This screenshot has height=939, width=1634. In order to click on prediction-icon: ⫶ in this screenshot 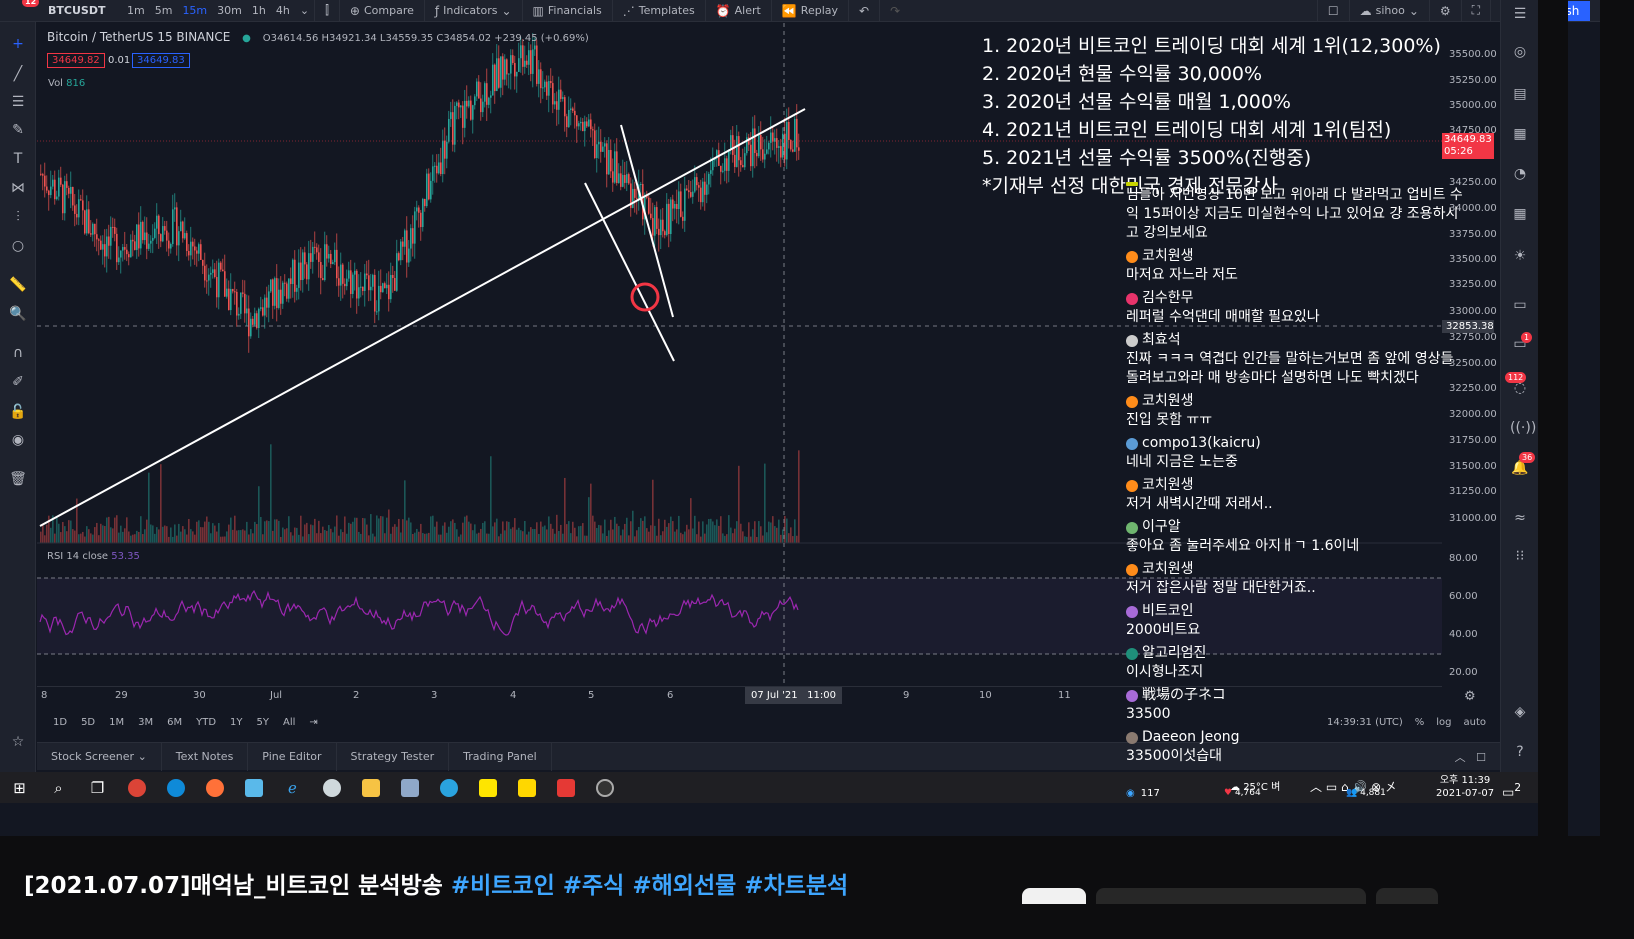, I will do `click(18, 217)`.